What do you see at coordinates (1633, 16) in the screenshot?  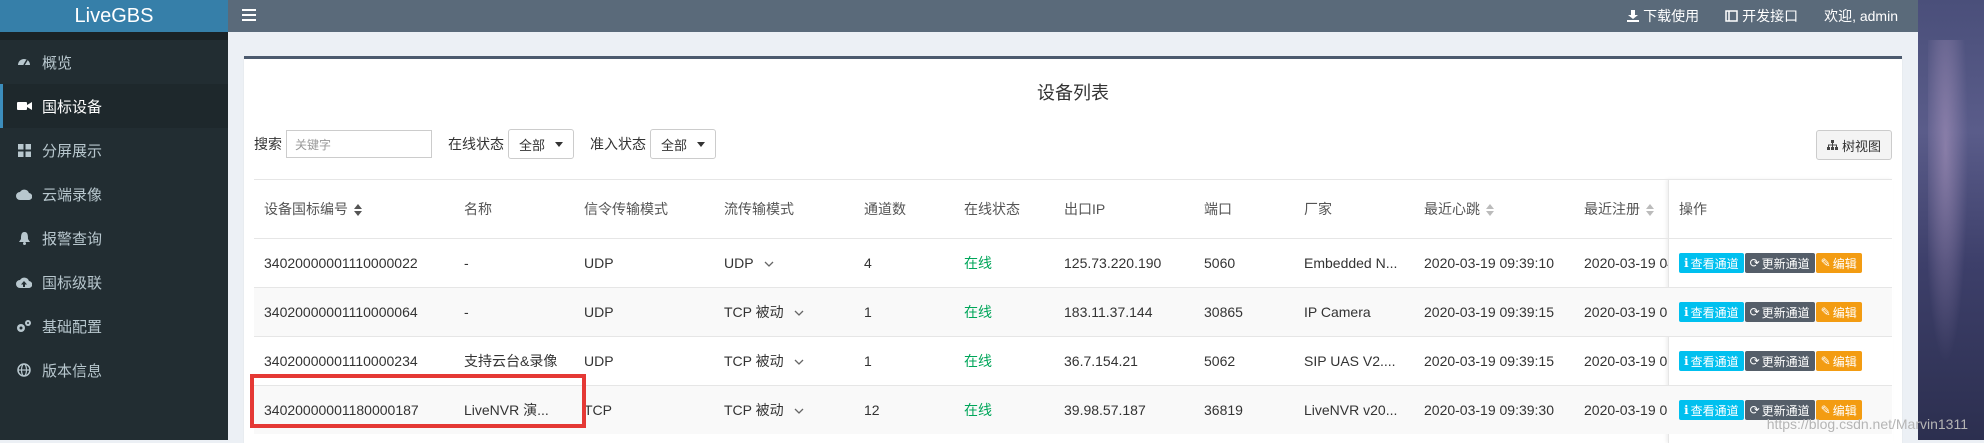 I see `download-icon` at bounding box center [1633, 16].